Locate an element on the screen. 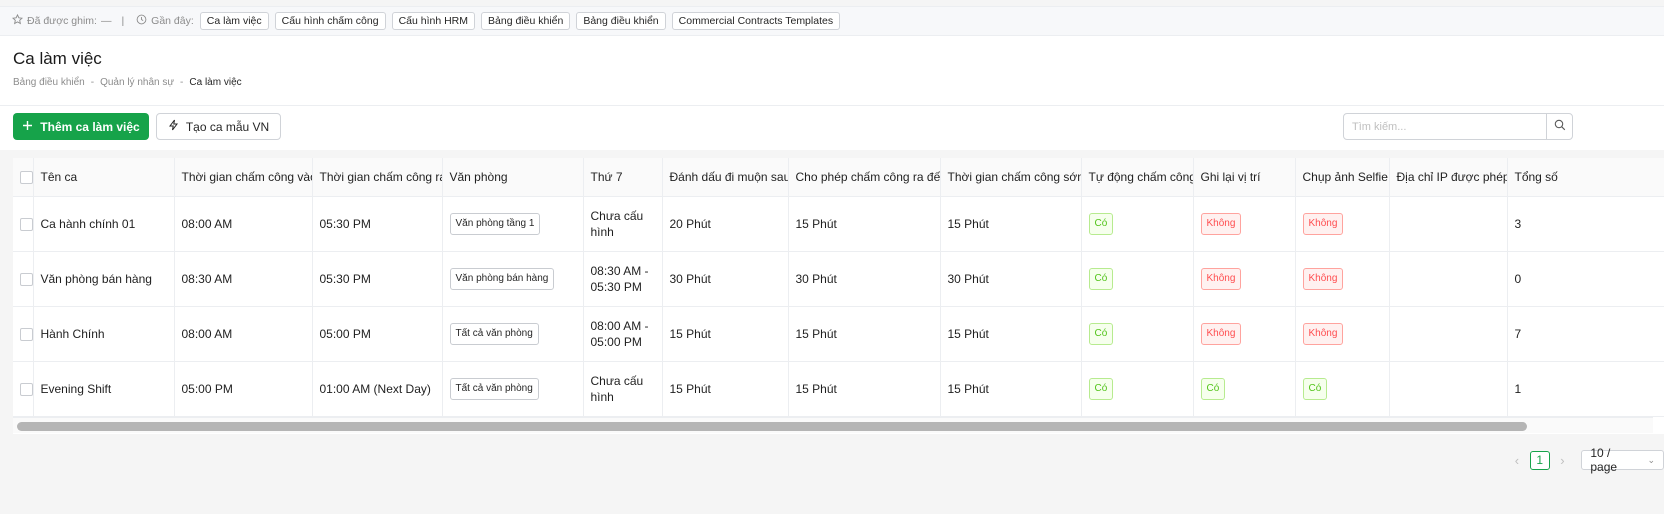  page-title: Ca làm việc is located at coordinates (57, 58).